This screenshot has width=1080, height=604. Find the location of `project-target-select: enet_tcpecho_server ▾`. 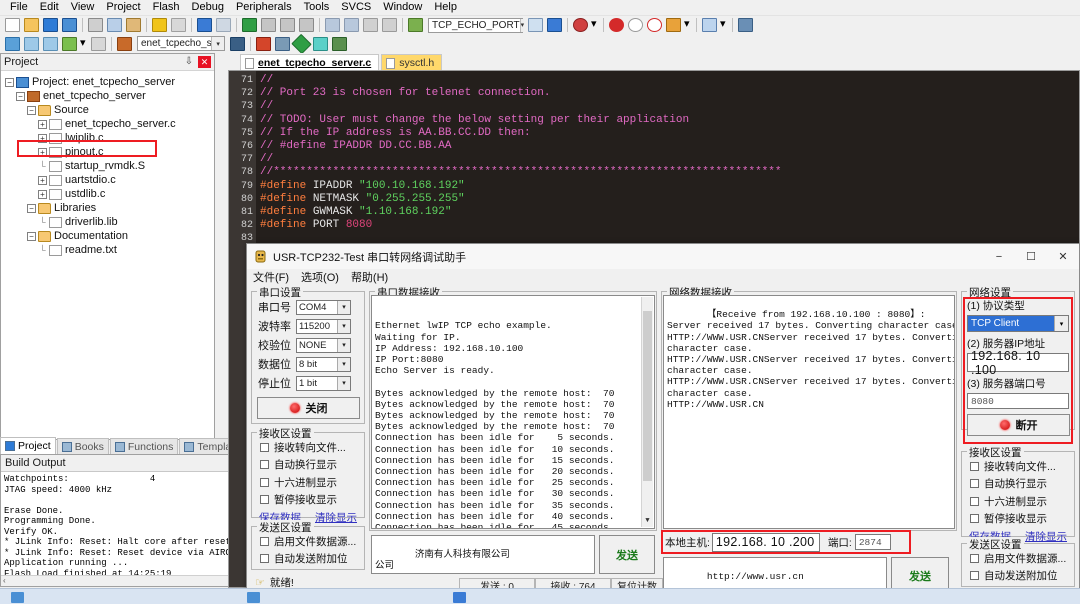

project-target-select: enet_tcpecho_server ▾ is located at coordinates (181, 43).